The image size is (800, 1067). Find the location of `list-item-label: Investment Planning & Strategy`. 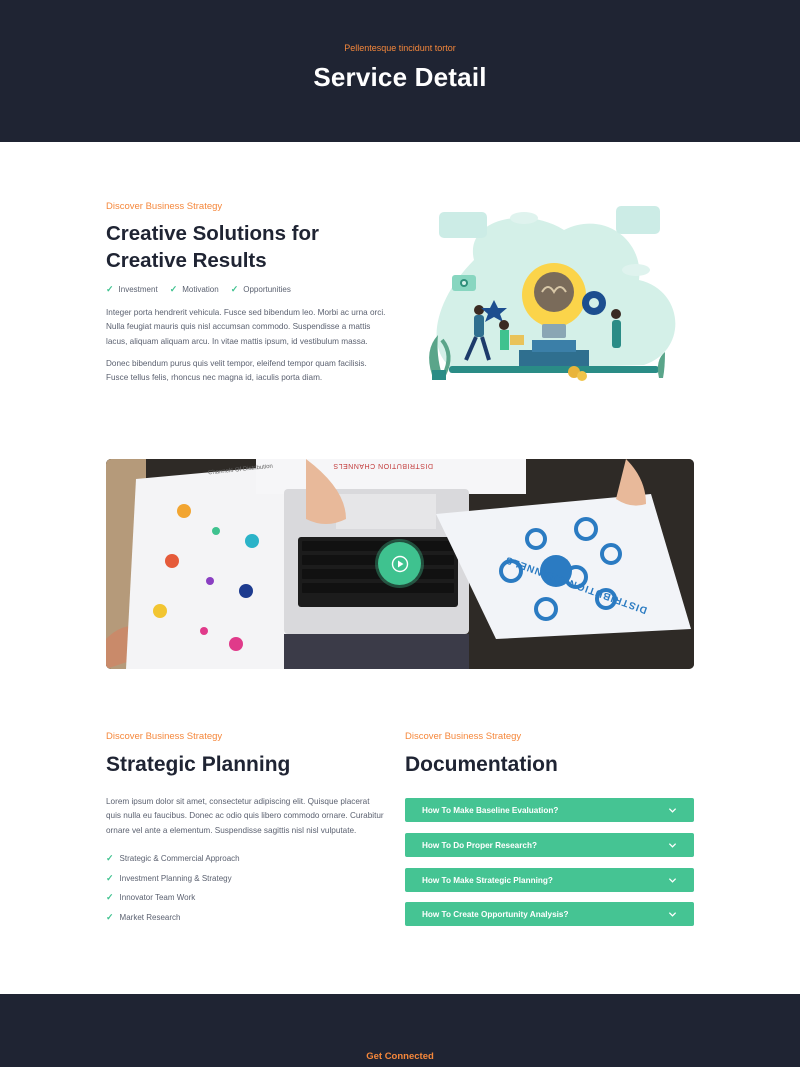

list-item-label: Investment Planning & Strategy is located at coordinates (175, 878).